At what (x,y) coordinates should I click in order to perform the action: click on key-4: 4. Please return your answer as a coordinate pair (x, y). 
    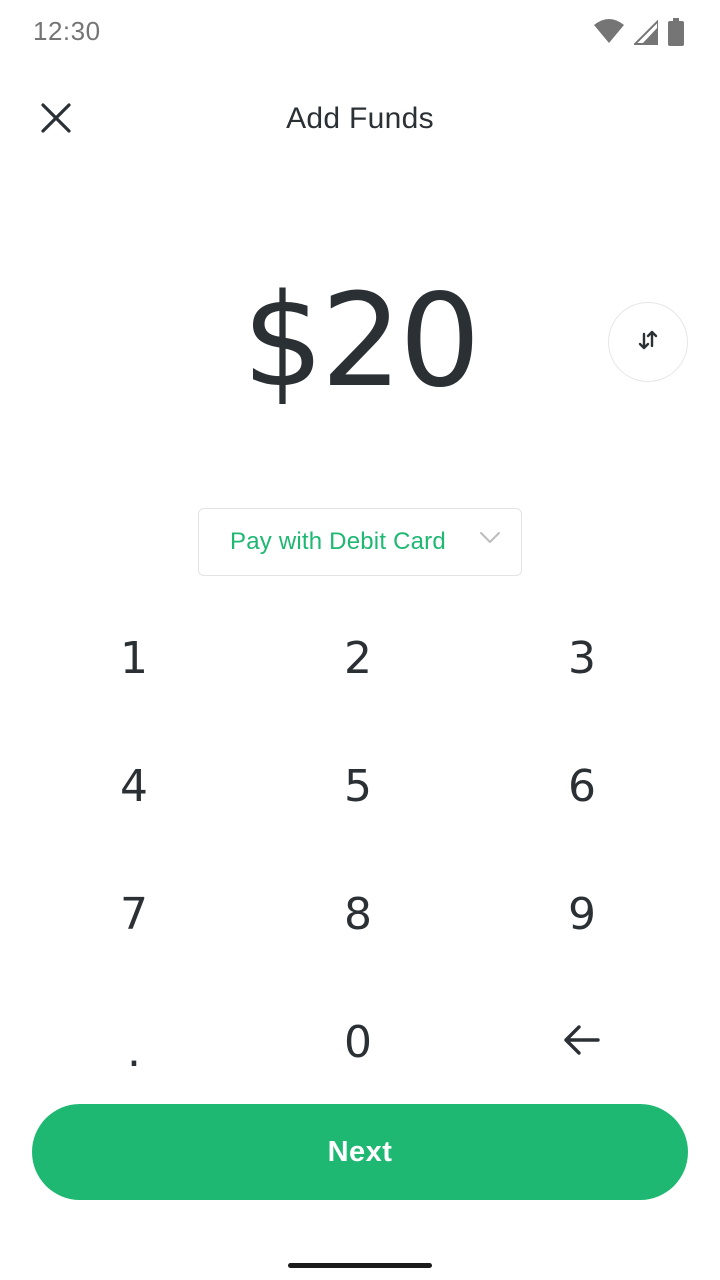
    Looking at the image, I should click on (134, 786).